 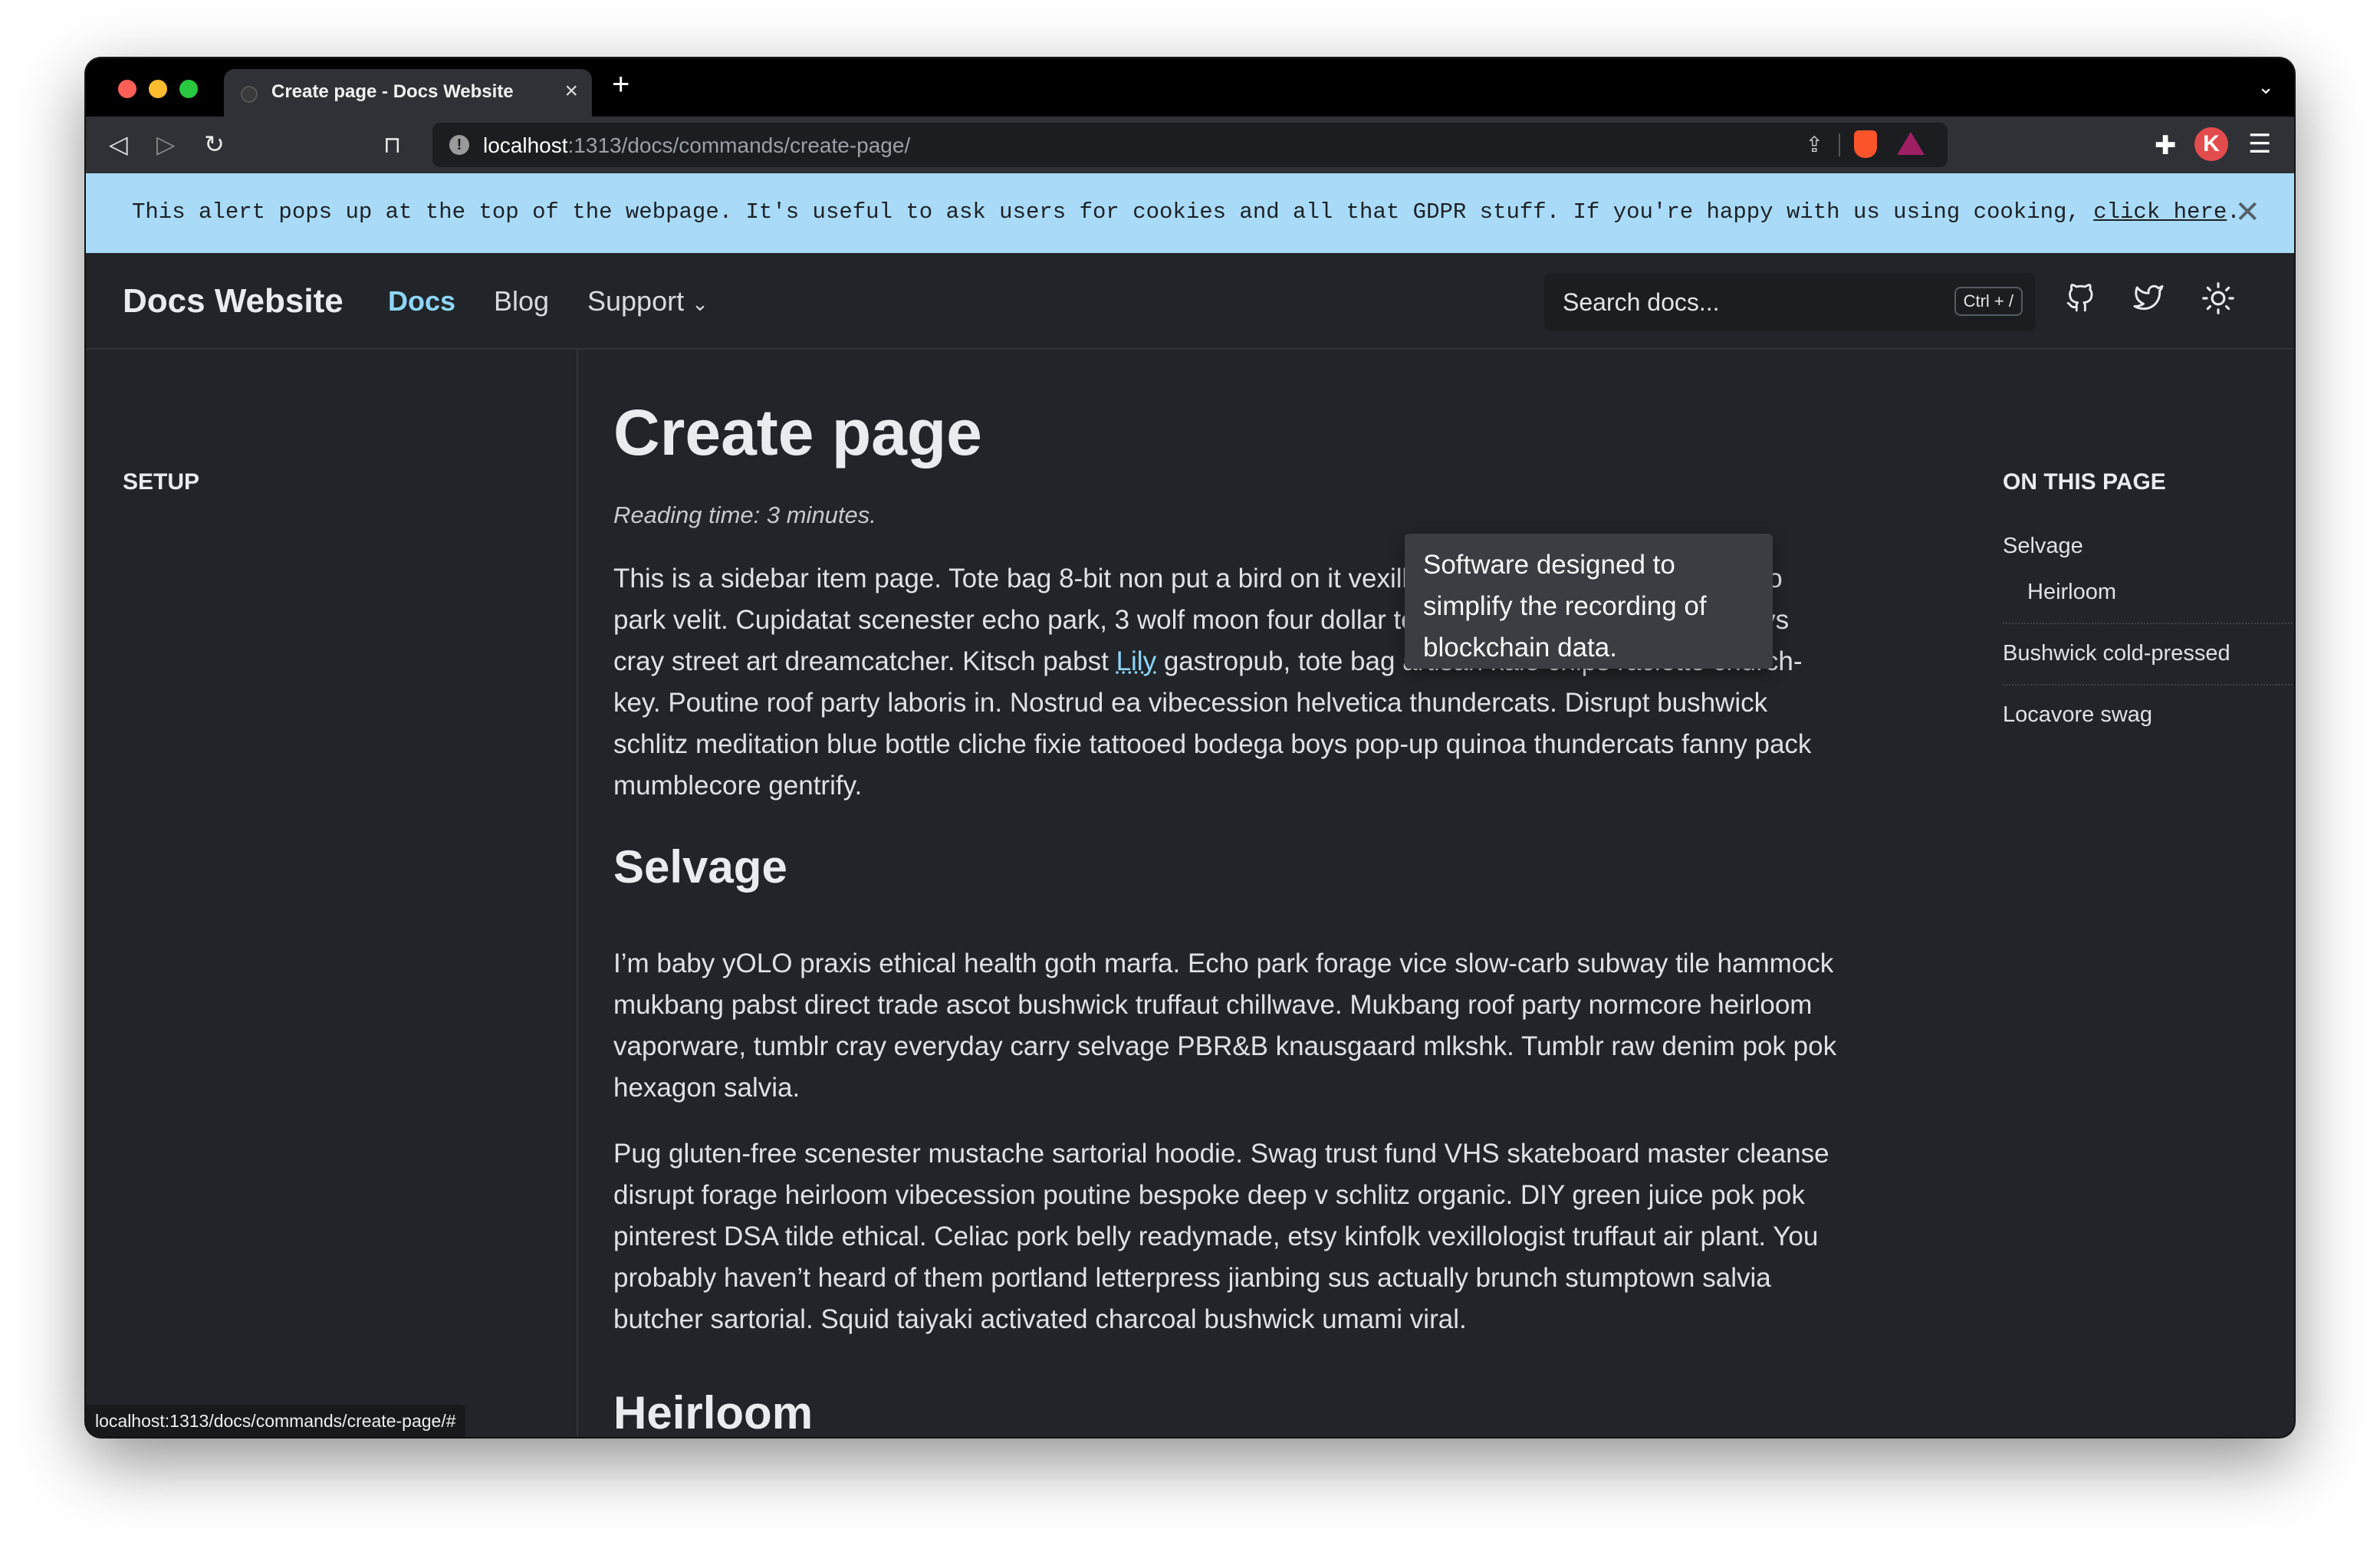 I want to click on share-icon: ⇪, so click(x=1815, y=144).